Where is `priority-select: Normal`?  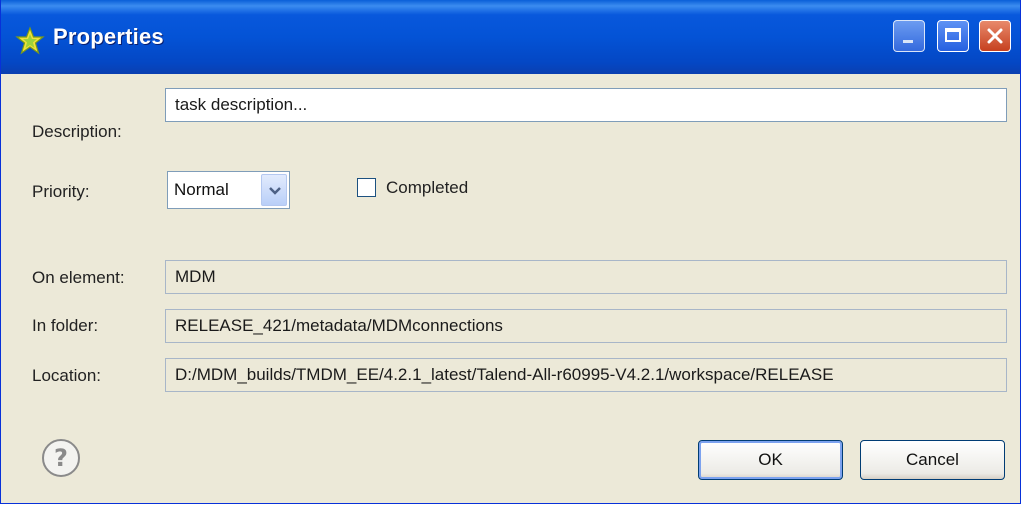
priority-select: Normal is located at coordinates (228, 190).